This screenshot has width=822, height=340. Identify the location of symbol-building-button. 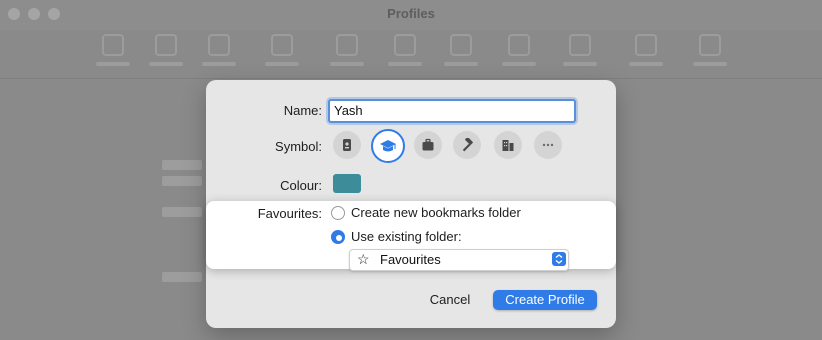
(508, 145).